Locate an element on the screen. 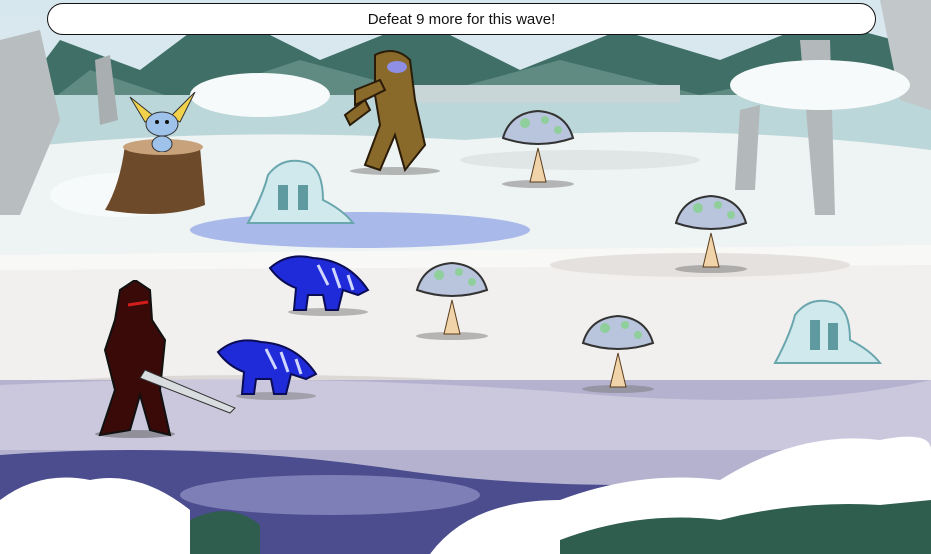  wave-message: Defeat 9 more for this wave! is located at coordinates (461, 19).